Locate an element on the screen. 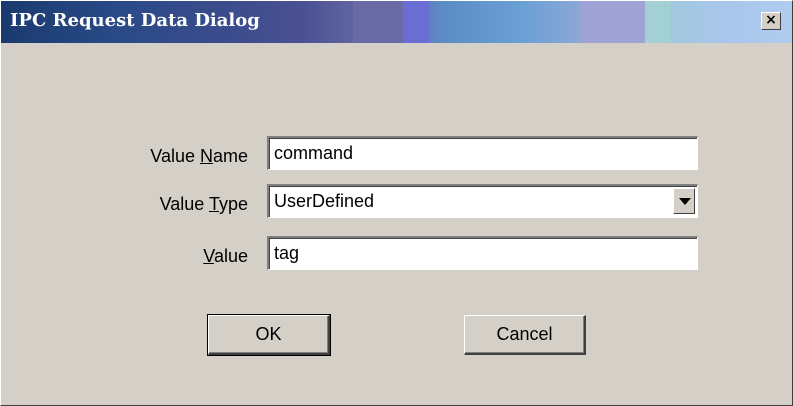  cancel-button: Cancel is located at coordinates (525, 335).